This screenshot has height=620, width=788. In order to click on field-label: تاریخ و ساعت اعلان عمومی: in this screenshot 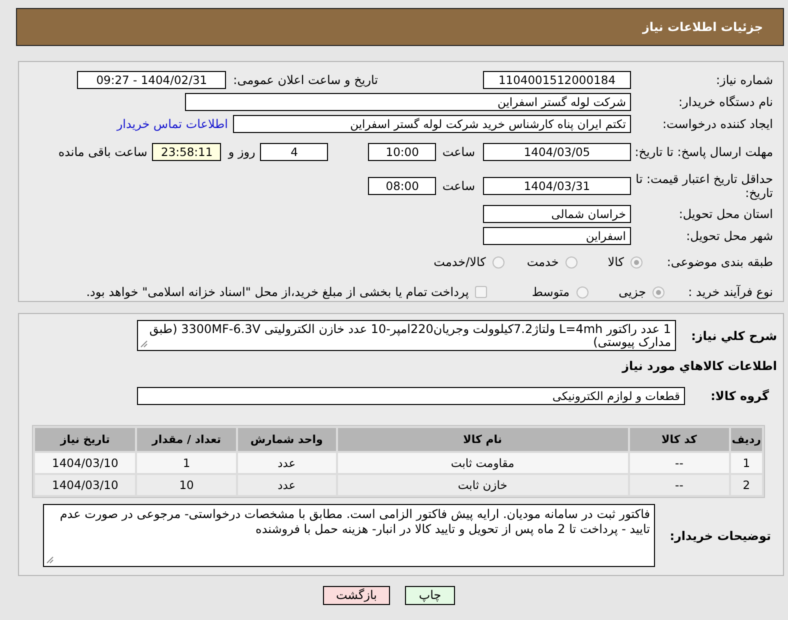, I will do `click(305, 80)`.